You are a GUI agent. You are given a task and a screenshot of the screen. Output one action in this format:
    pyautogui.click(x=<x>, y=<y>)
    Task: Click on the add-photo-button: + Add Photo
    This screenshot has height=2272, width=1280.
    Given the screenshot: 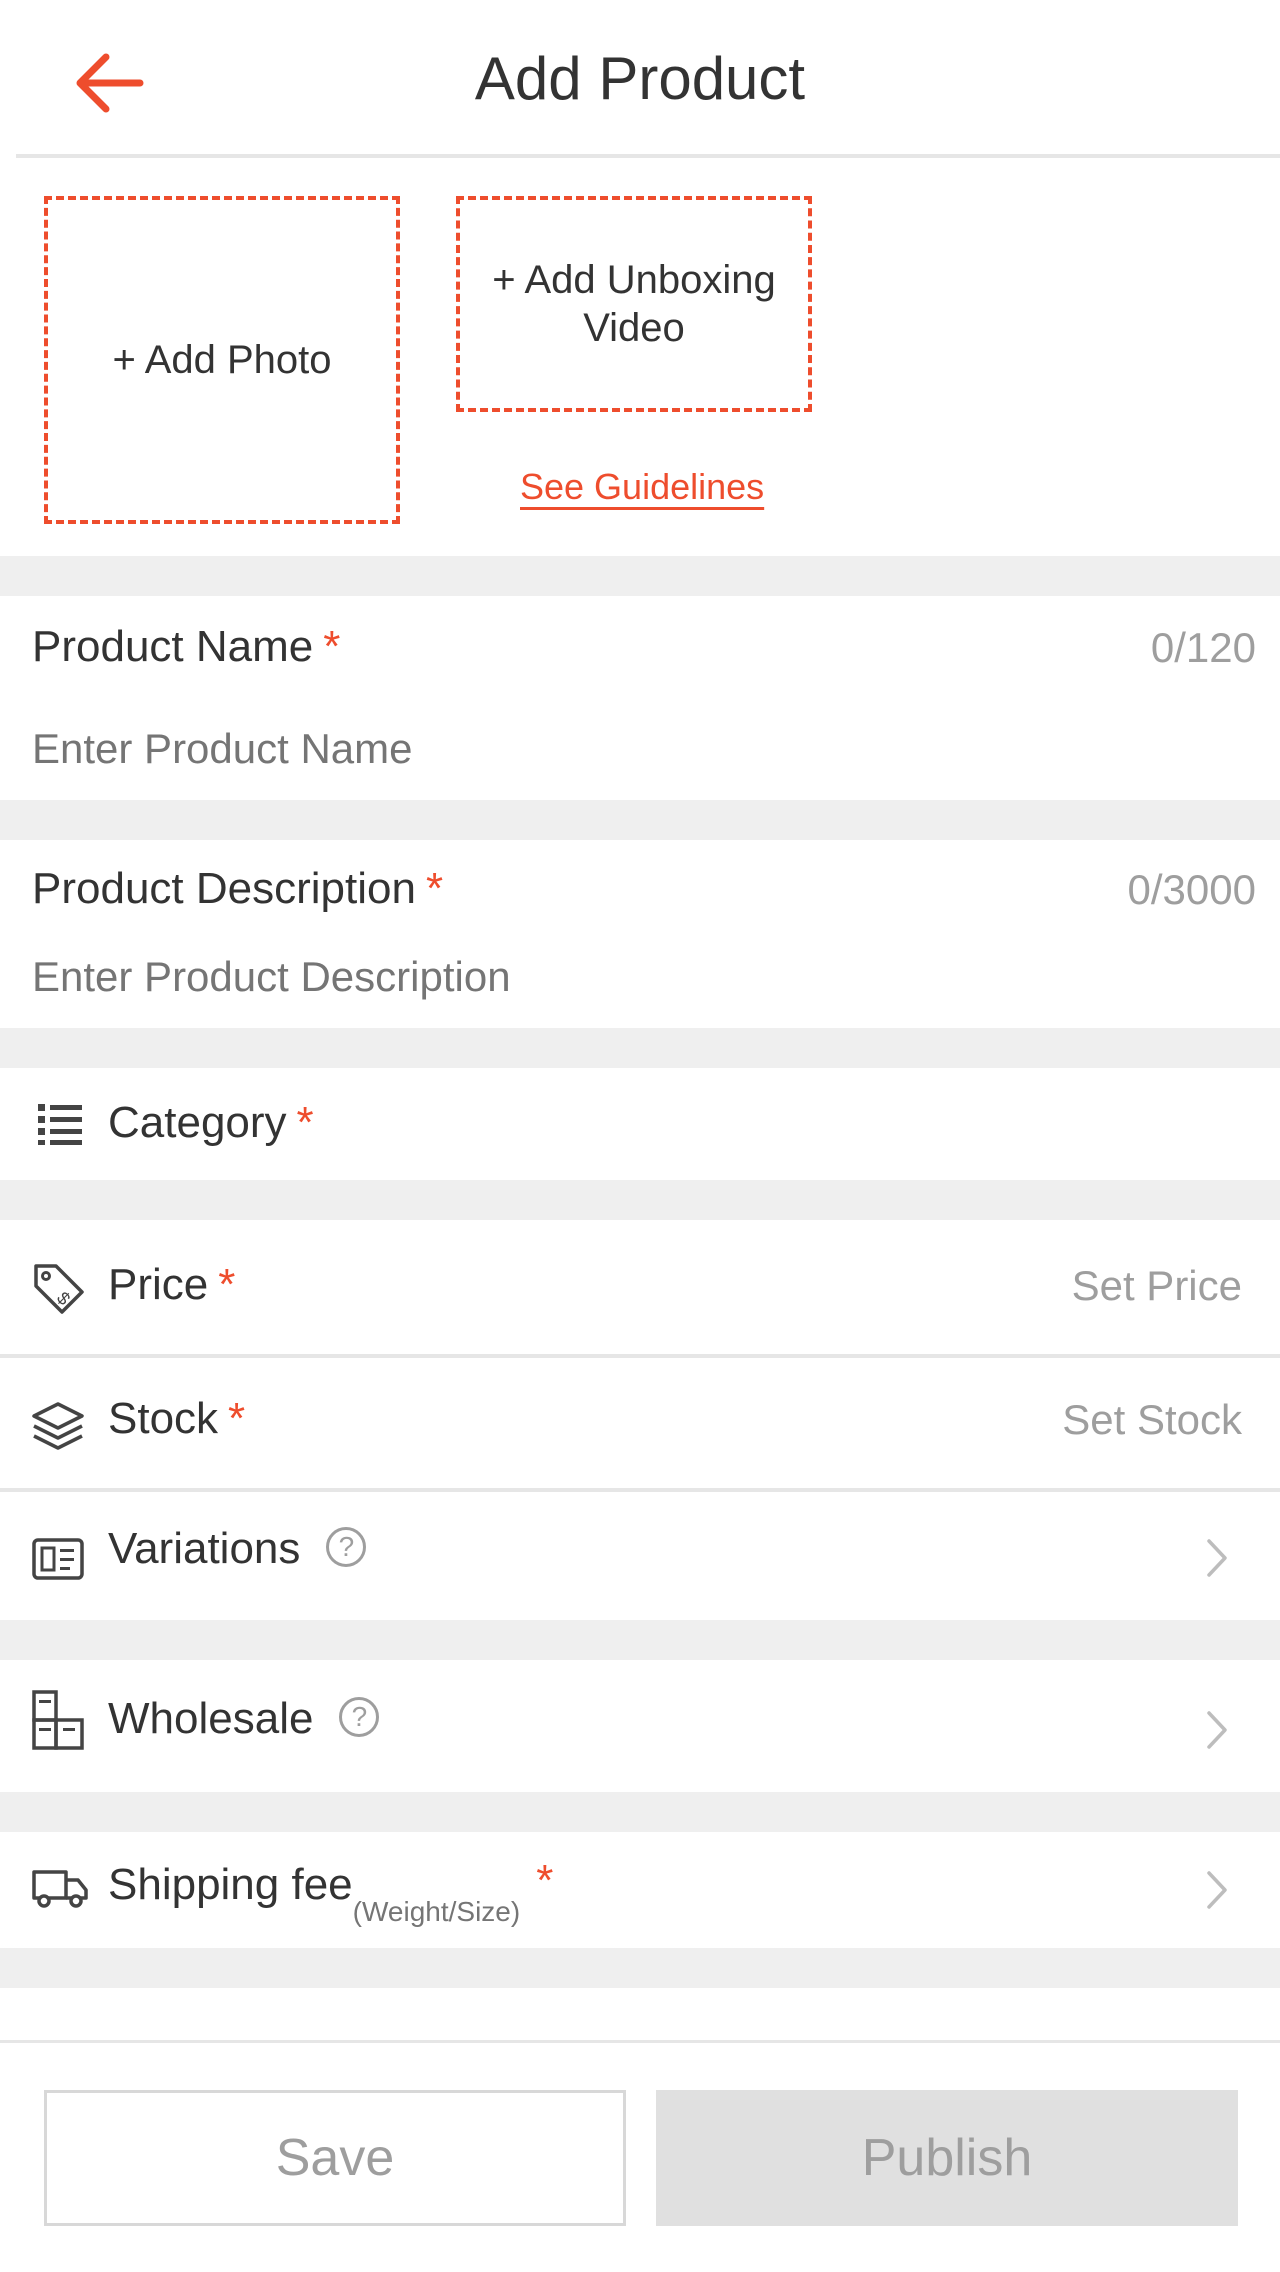 What is the action you would take?
    pyautogui.click(x=222, y=360)
    